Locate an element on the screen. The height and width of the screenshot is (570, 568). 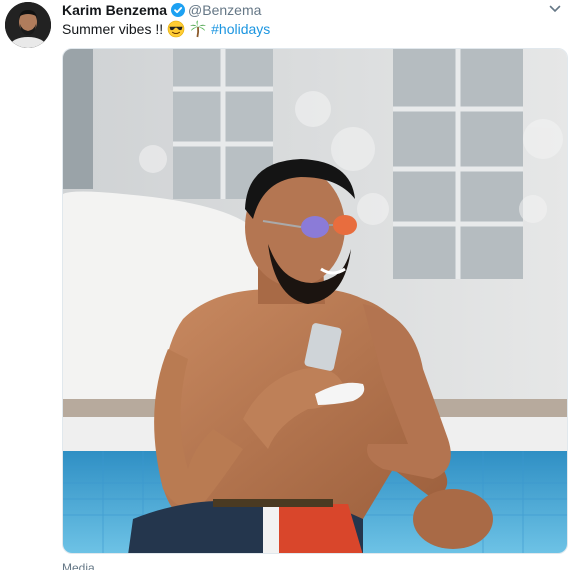
tweet-text: Summer vibes !! #holidays is located at coordinates (166, 29).